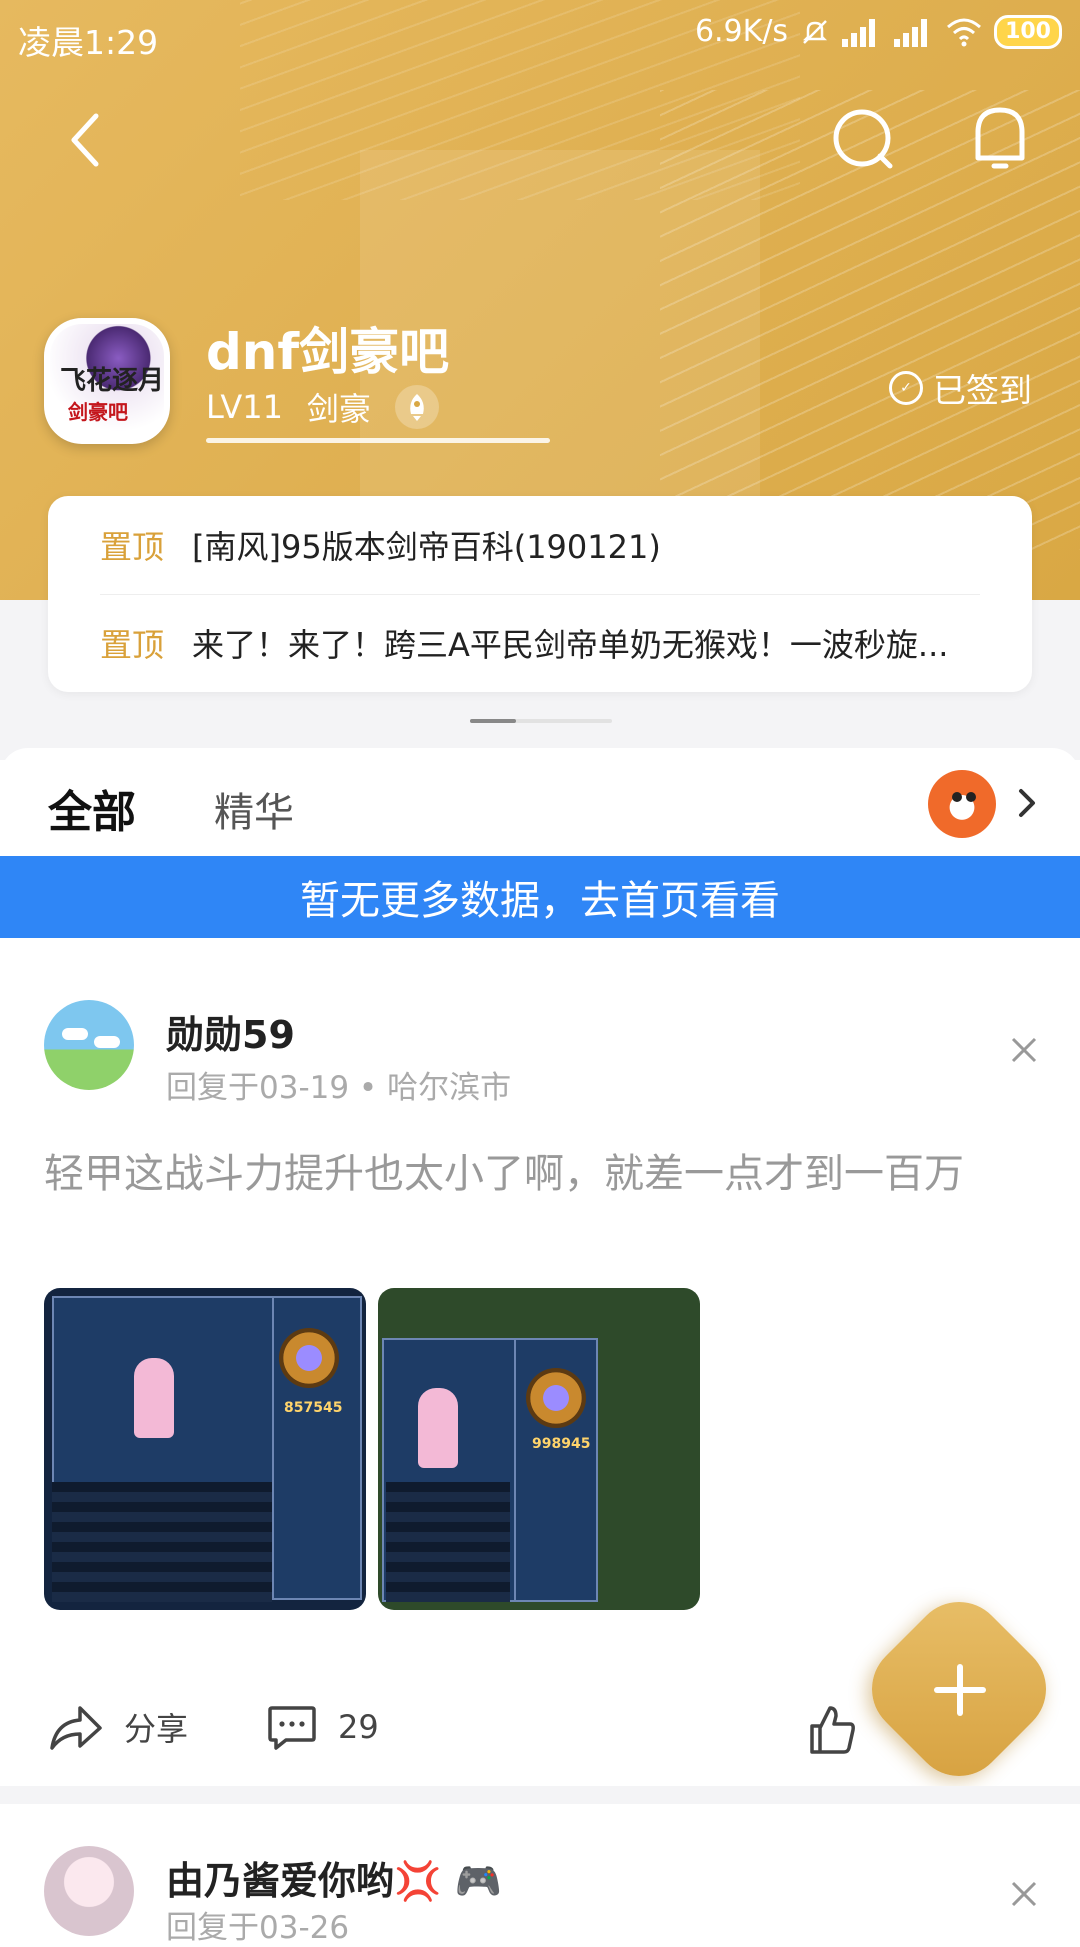 The height and width of the screenshot is (1947, 1080). What do you see at coordinates (416, 407) in the screenshot?
I see `rocket-icon` at bounding box center [416, 407].